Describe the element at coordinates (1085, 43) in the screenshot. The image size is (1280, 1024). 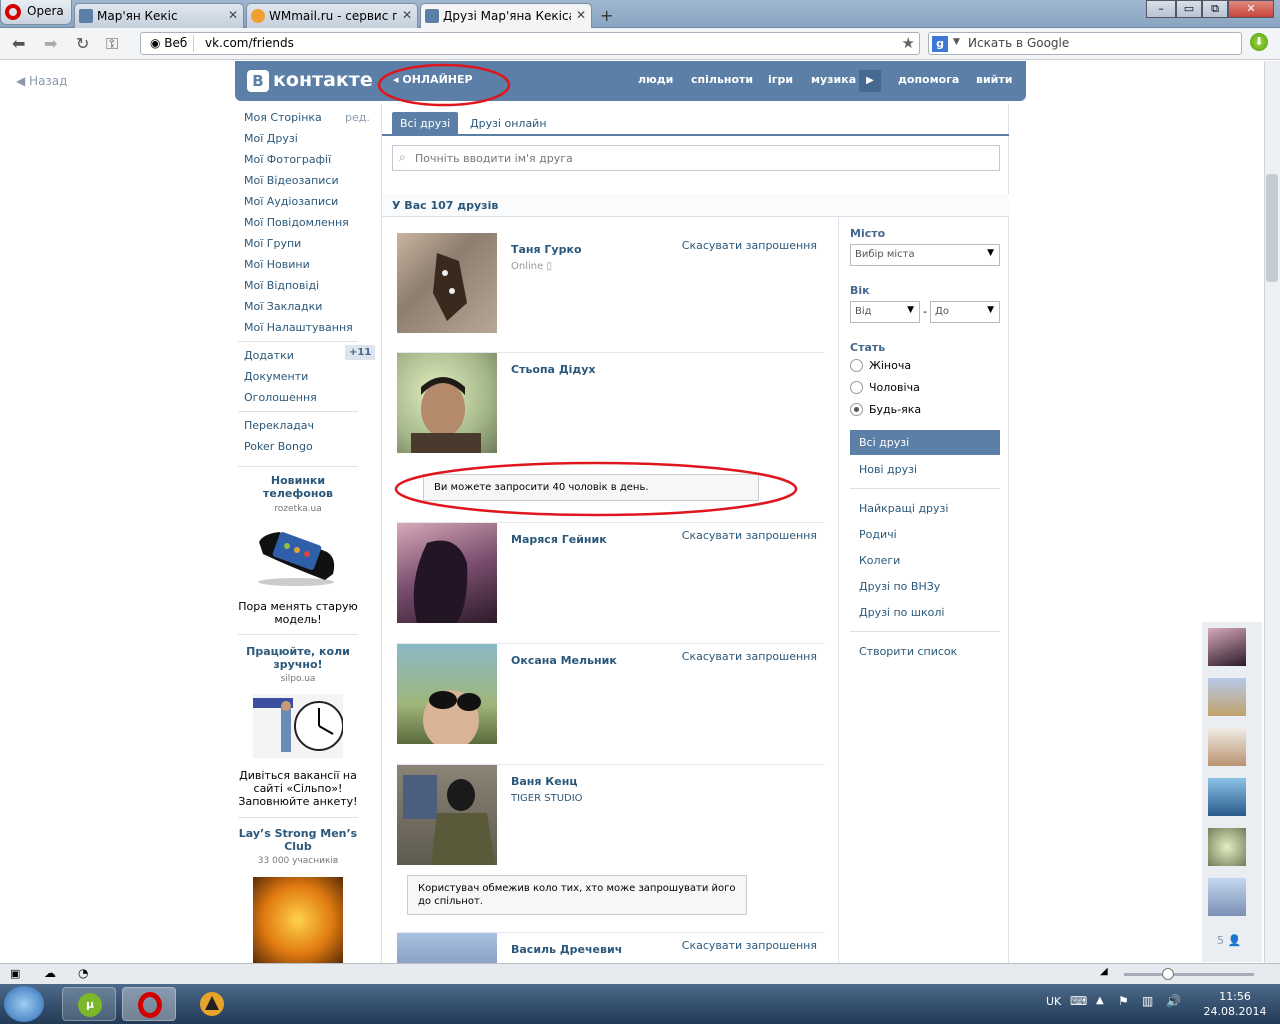
I see `google-search-field: g ▼ Искать в Google` at that location.